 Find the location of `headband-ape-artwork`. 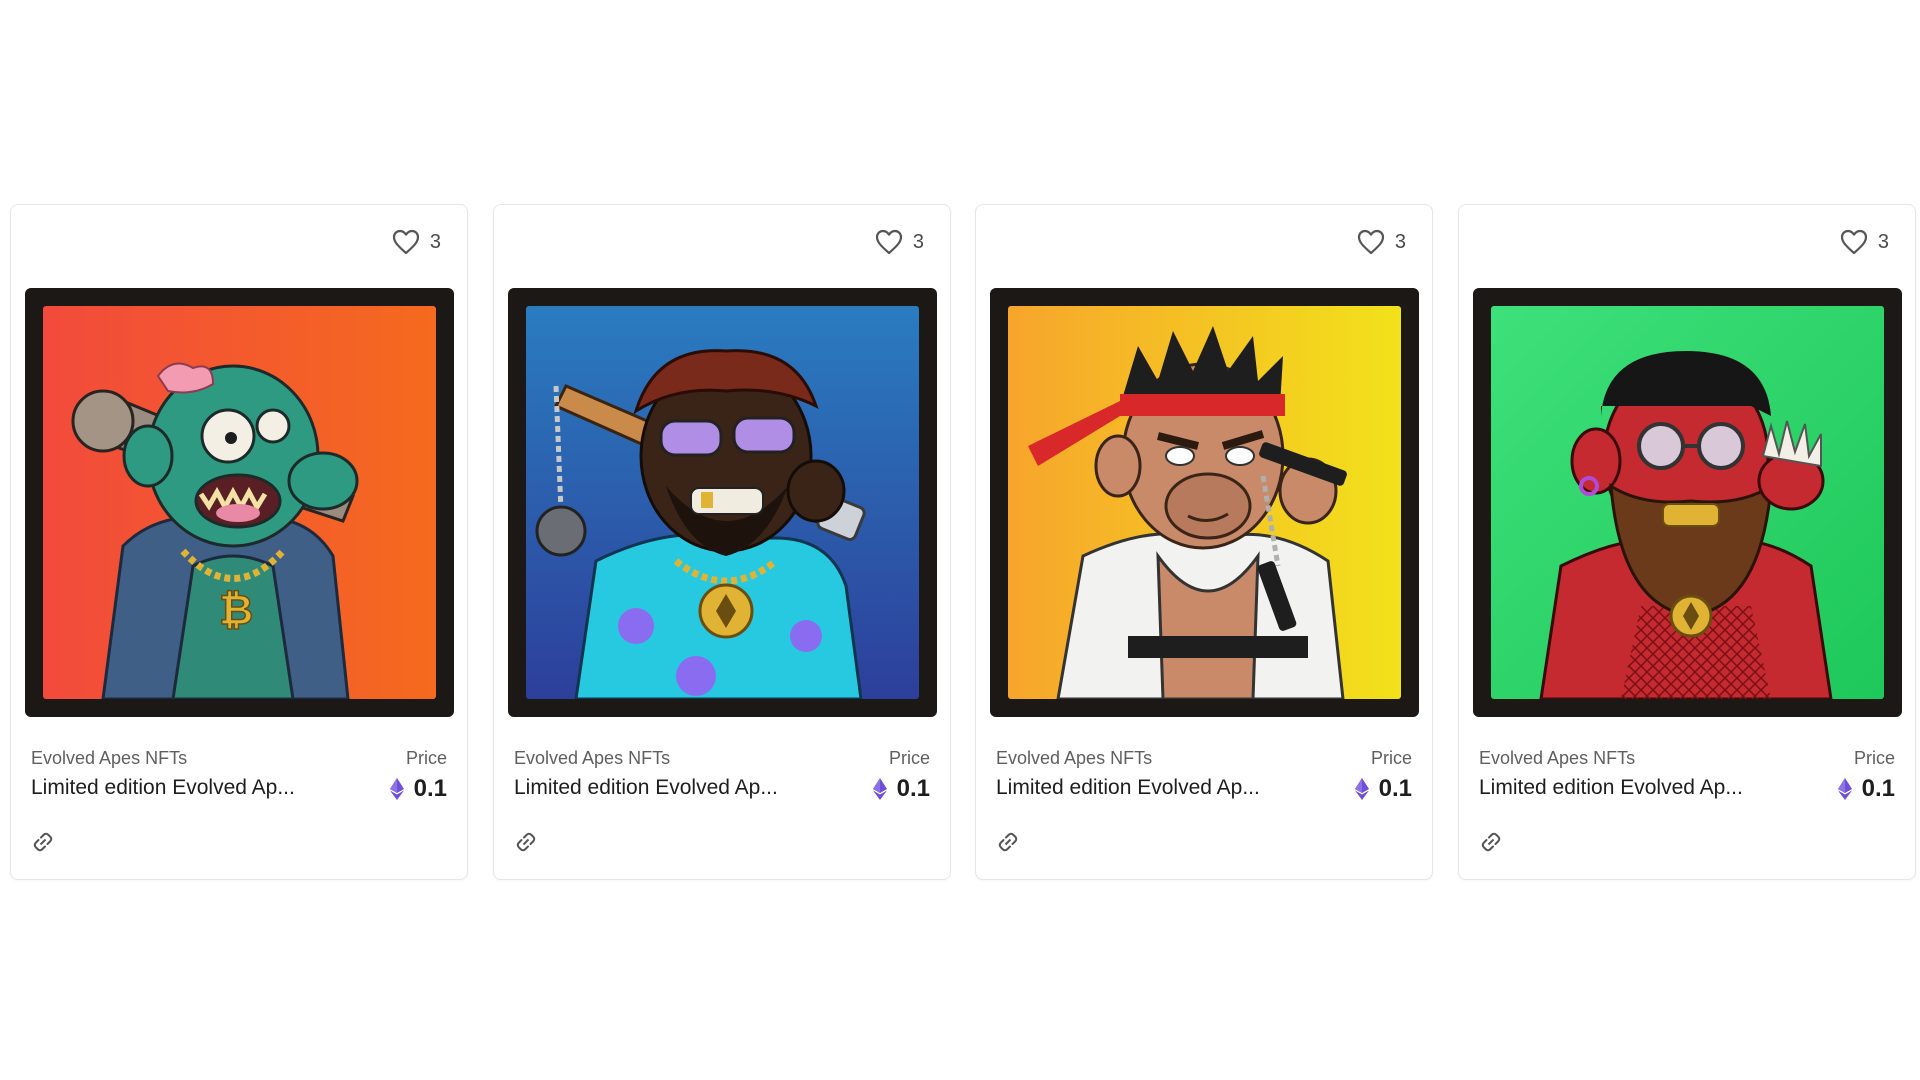

headband-ape-artwork is located at coordinates (1204, 502).